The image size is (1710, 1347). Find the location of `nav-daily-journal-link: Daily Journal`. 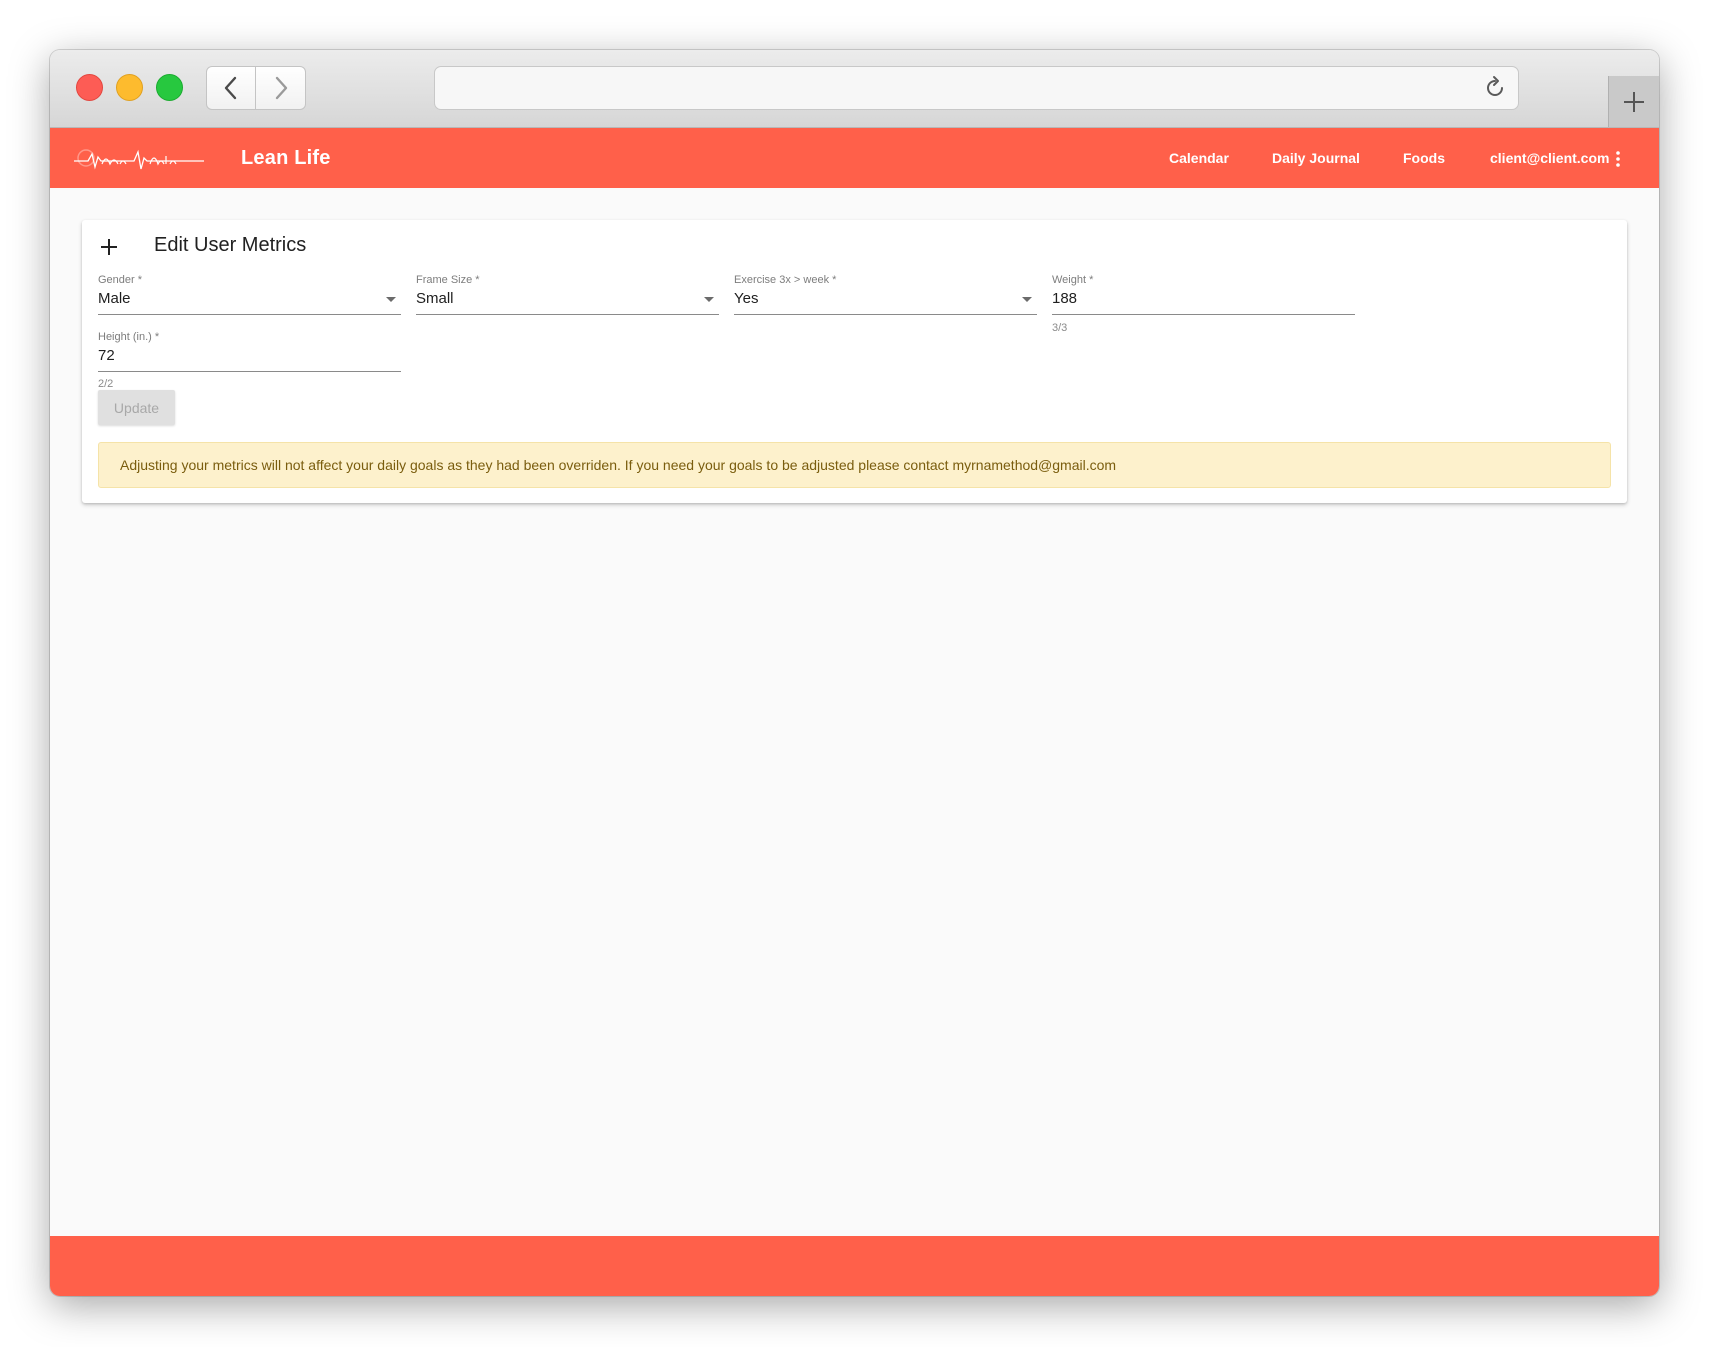

nav-daily-journal-link: Daily Journal is located at coordinates (1316, 158).